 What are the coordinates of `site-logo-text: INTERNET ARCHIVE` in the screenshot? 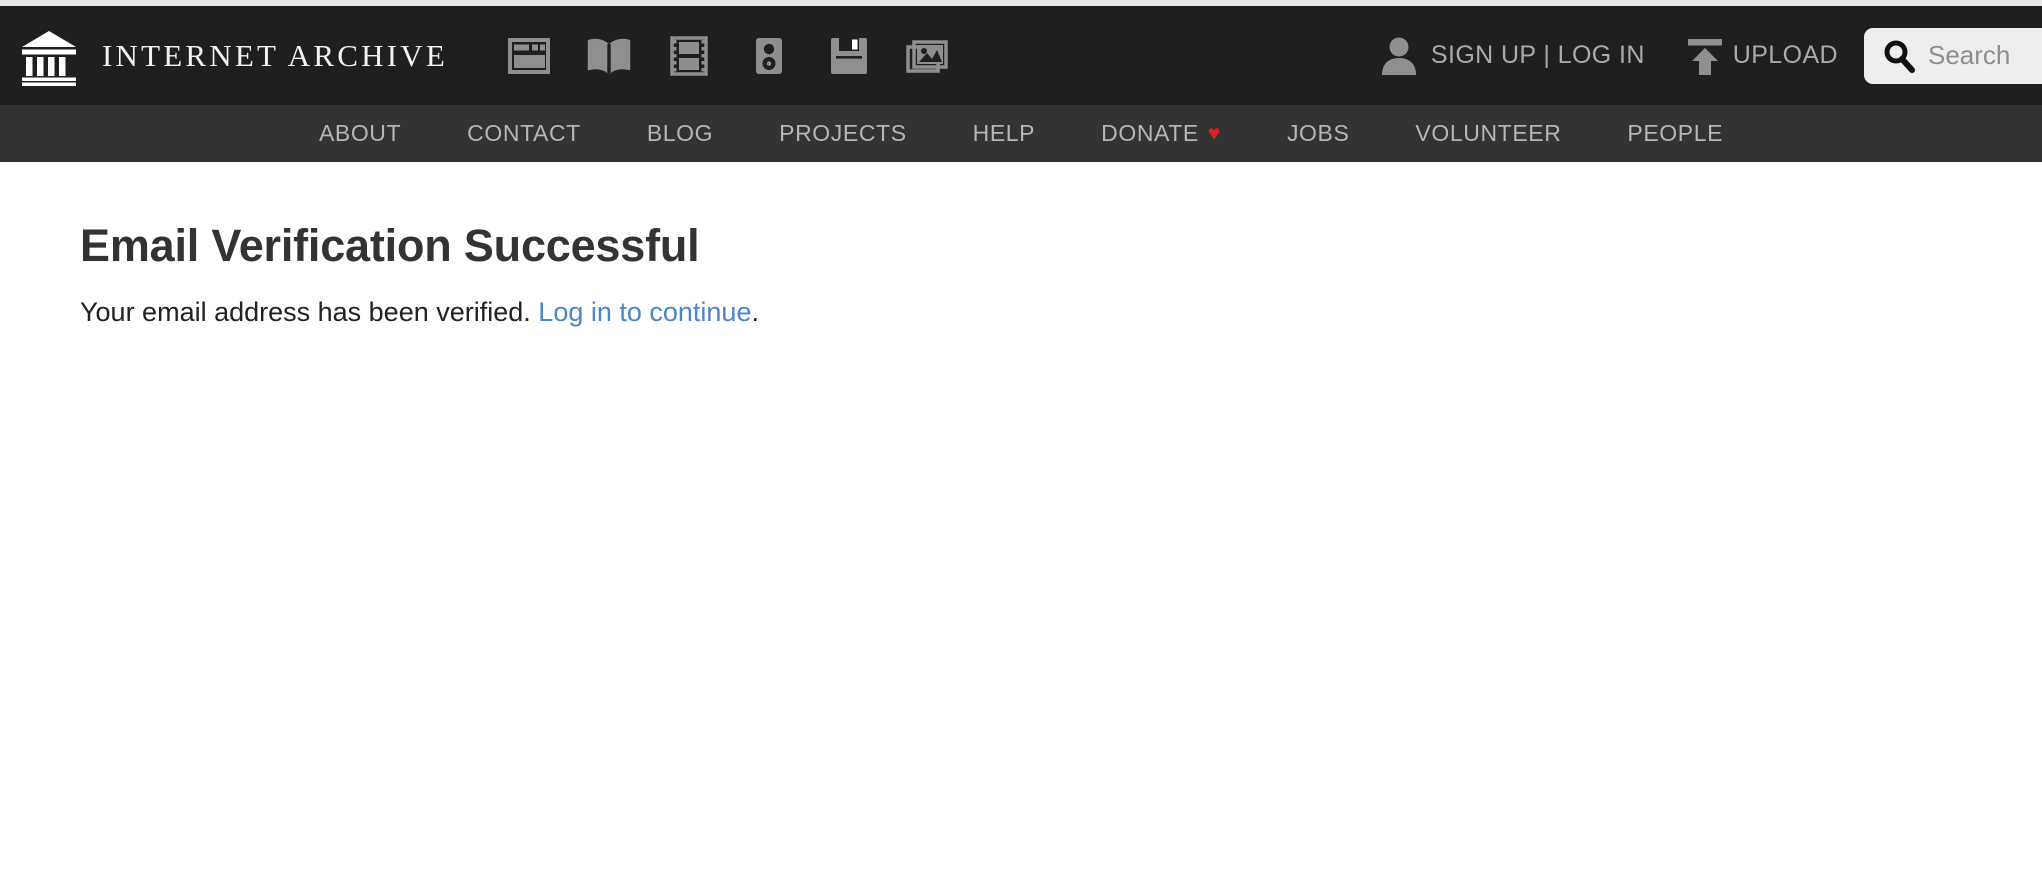 It's located at (275, 55).